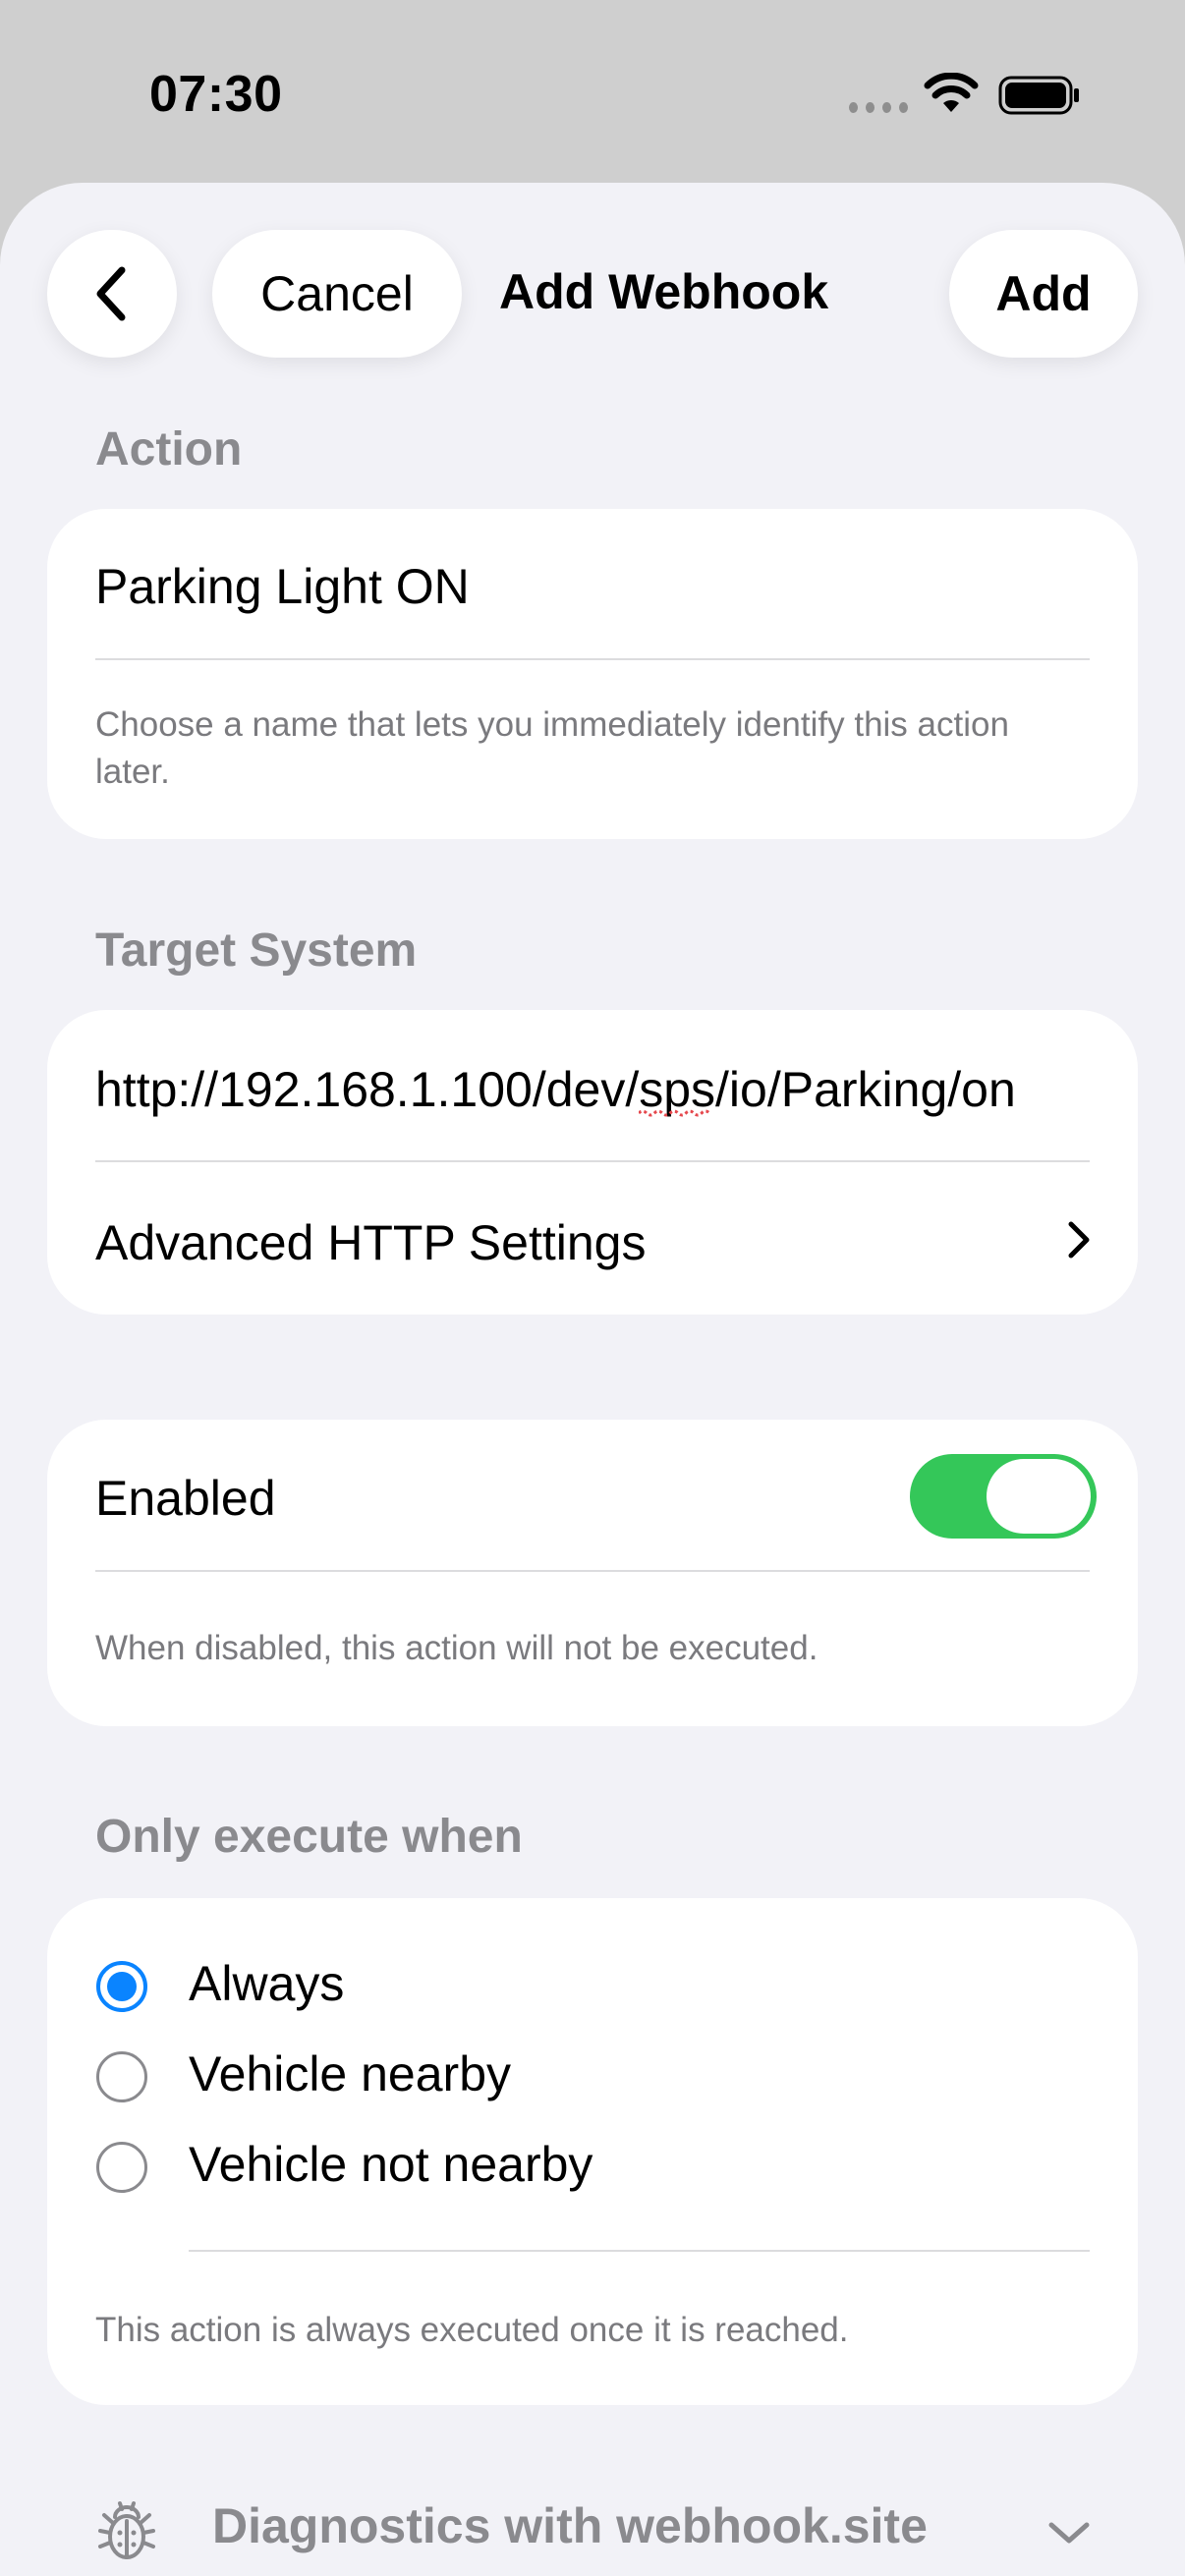  Describe the element at coordinates (350, 2073) in the screenshot. I see `option-label-vehicle-nearby: Vehicle nearby` at that location.